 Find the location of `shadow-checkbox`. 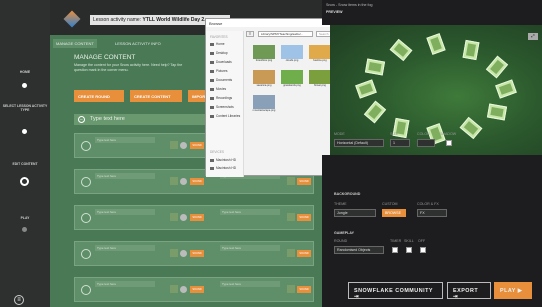

shadow-checkbox is located at coordinates (449, 143).